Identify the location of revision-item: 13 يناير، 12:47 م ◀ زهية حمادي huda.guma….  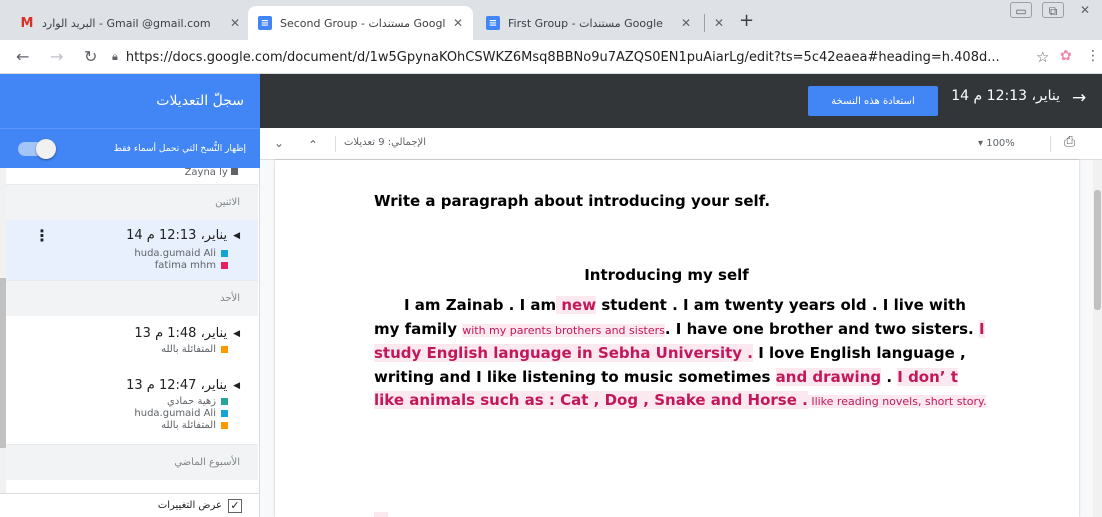
(132, 408).